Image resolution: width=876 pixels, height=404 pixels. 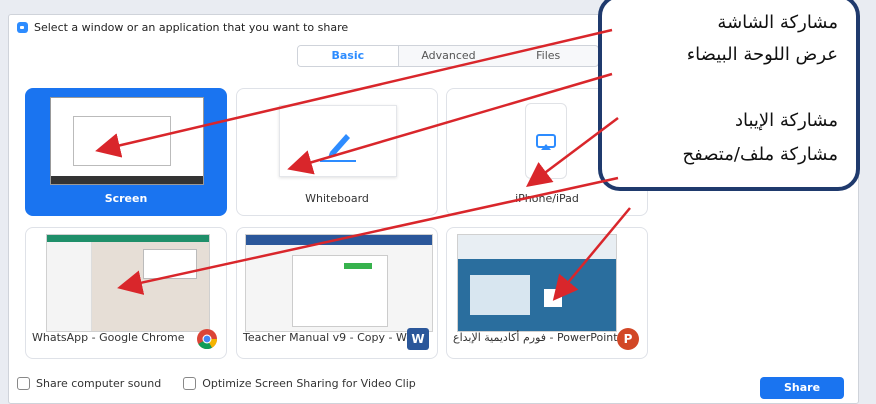 What do you see at coordinates (128, 283) in the screenshot?
I see `chrome-preview` at bounding box center [128, 283].